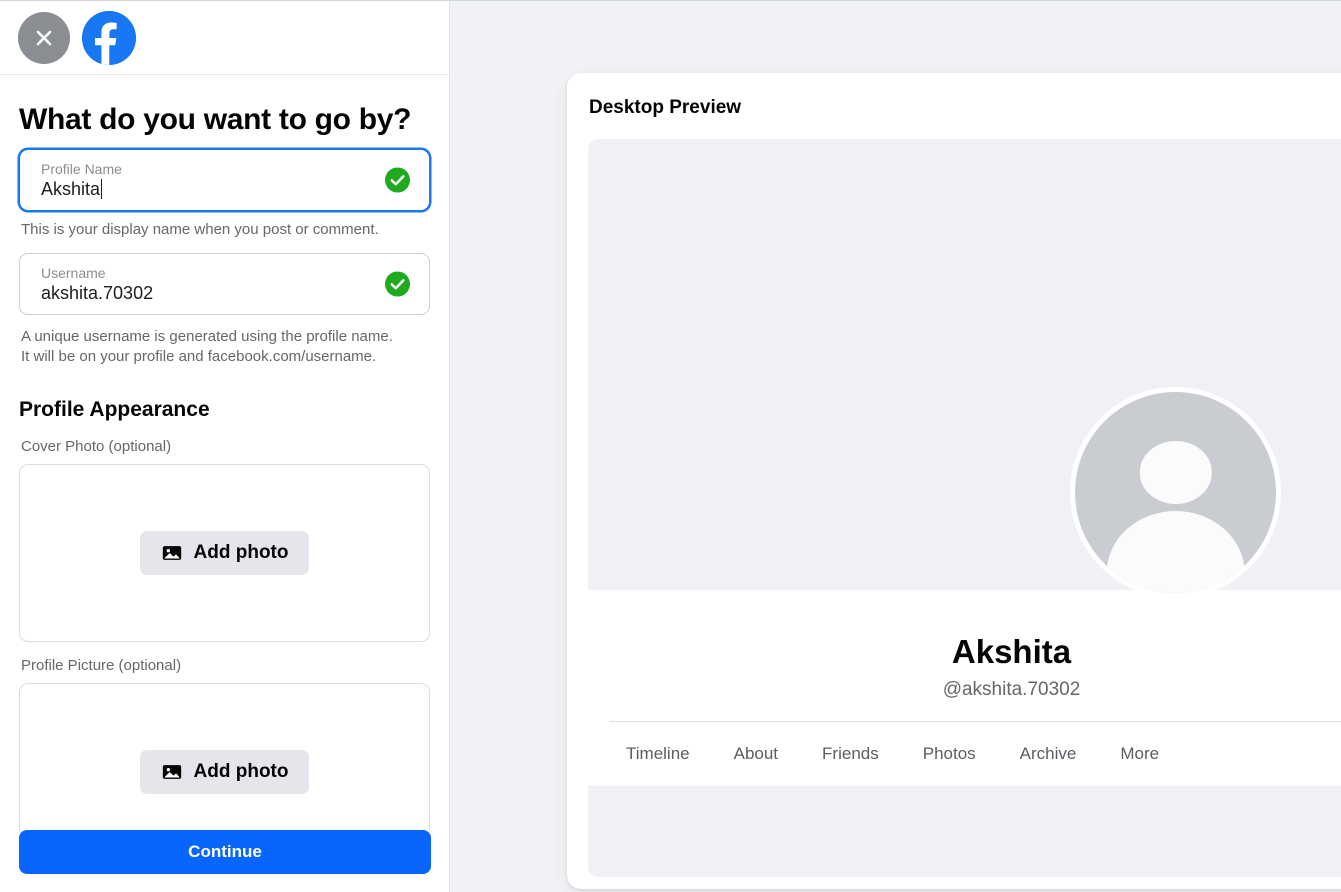 The image size is (1341, 892). Describe the element at coordinates (665, 107) in the screenshot. I see `preview-title: Desktop Preview` at that location.